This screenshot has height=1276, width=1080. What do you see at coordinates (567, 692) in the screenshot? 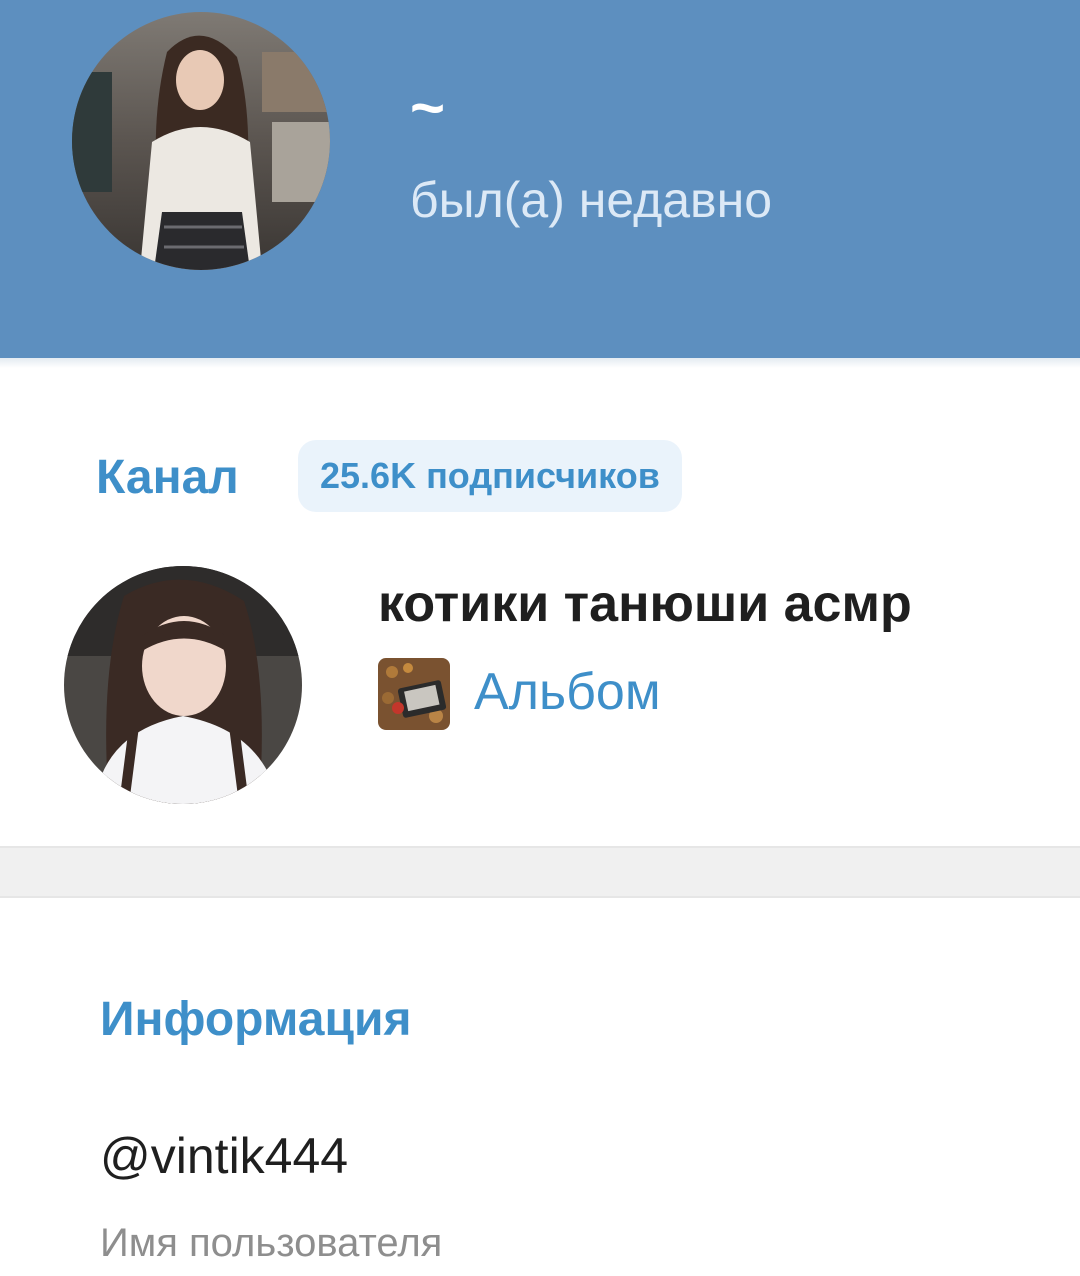
I see `album-label: Альбом` at bounding box center [567, 692].